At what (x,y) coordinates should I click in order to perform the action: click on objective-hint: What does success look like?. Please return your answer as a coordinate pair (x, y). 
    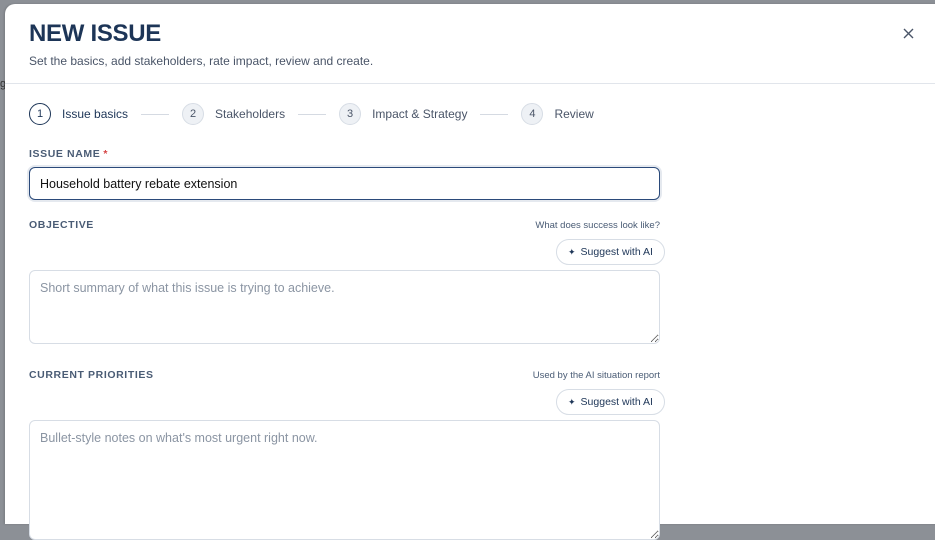
    Looking at the image, I should click on (597, 225).